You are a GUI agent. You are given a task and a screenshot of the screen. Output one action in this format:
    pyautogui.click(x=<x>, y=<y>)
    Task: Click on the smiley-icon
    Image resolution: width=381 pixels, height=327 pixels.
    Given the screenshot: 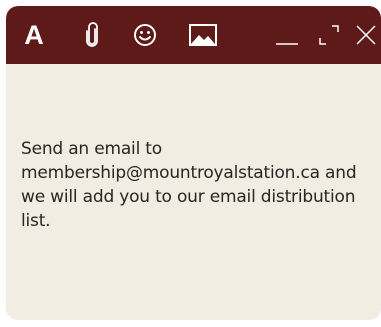 What is the action you would take?
    pyautogui.click(x=145, y=35)
    